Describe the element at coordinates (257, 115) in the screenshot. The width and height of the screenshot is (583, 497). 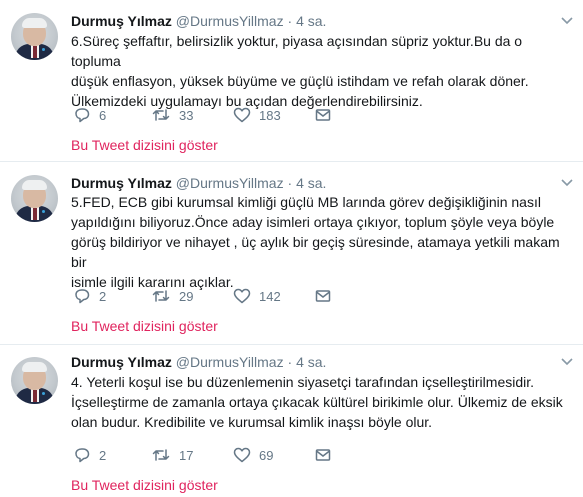
I see `like-button: 183` at that location.